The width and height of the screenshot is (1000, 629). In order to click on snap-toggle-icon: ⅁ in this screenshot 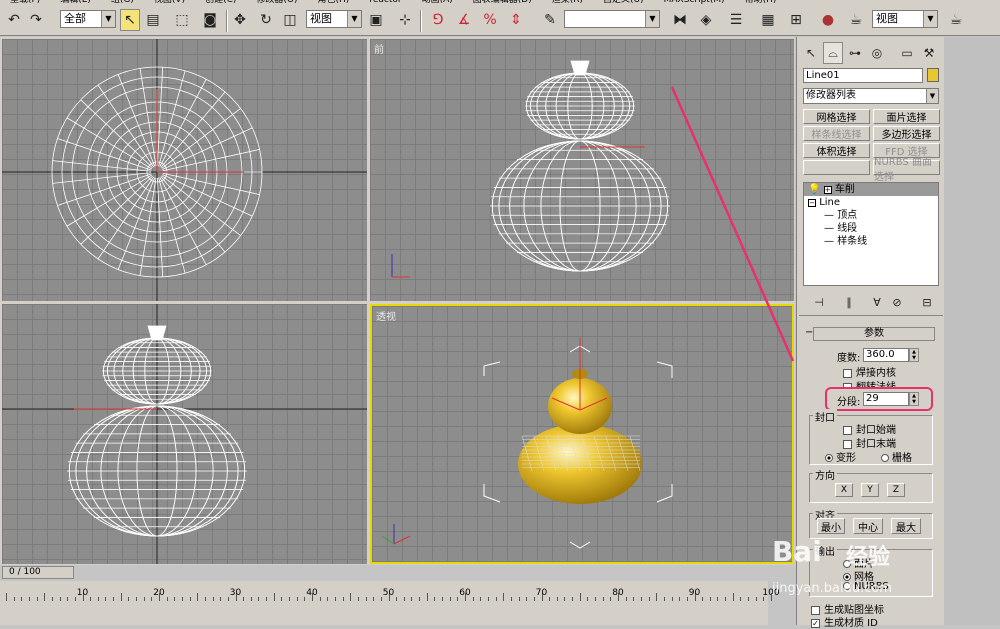, I will do `click(438, 20)`.